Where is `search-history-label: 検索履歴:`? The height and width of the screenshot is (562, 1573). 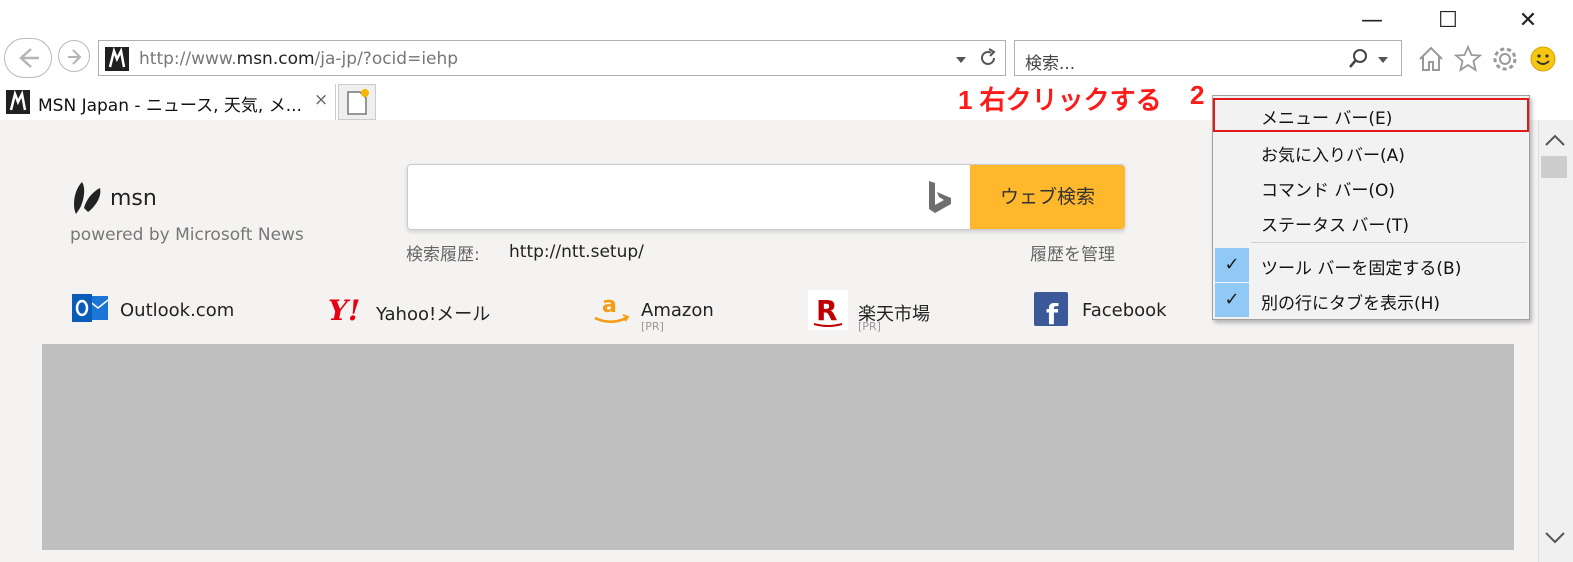
search-history-label: 検索履歴: is located at coordinates (443, 255).